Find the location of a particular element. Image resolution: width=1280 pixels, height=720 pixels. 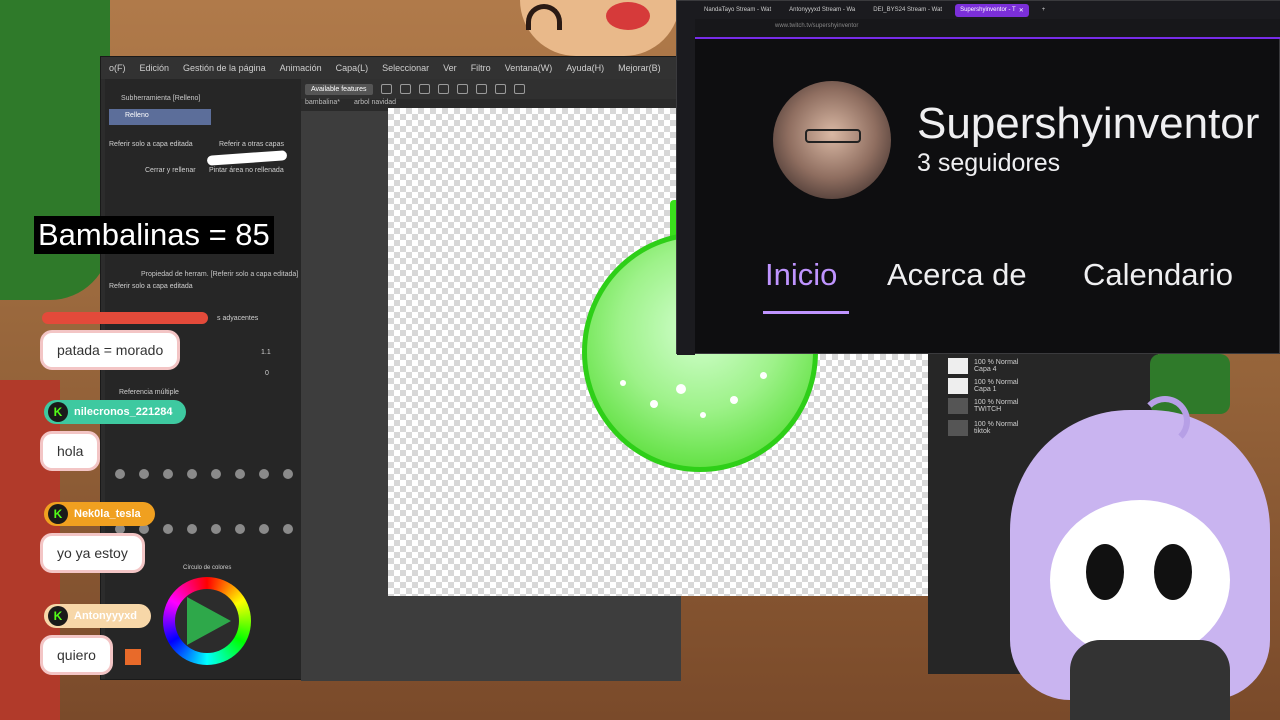

mascot-nose is located at coordinates (628, 16).